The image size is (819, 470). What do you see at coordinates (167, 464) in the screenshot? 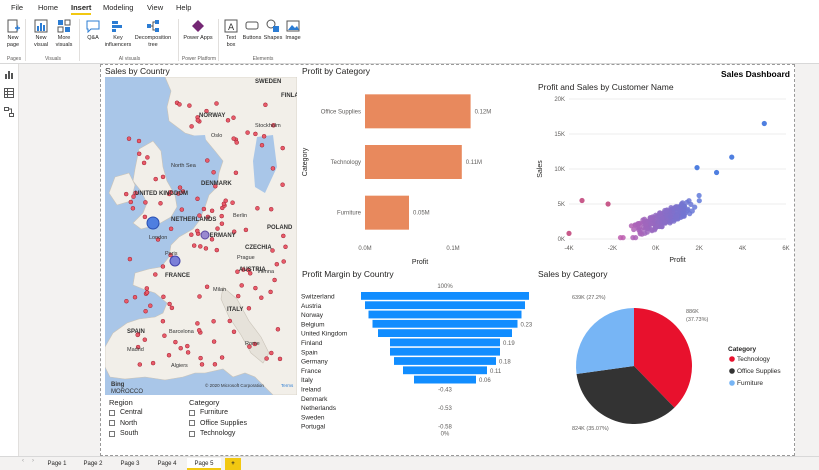
I see `page-tab-4: Page 4` at bounding box center [167, 464].